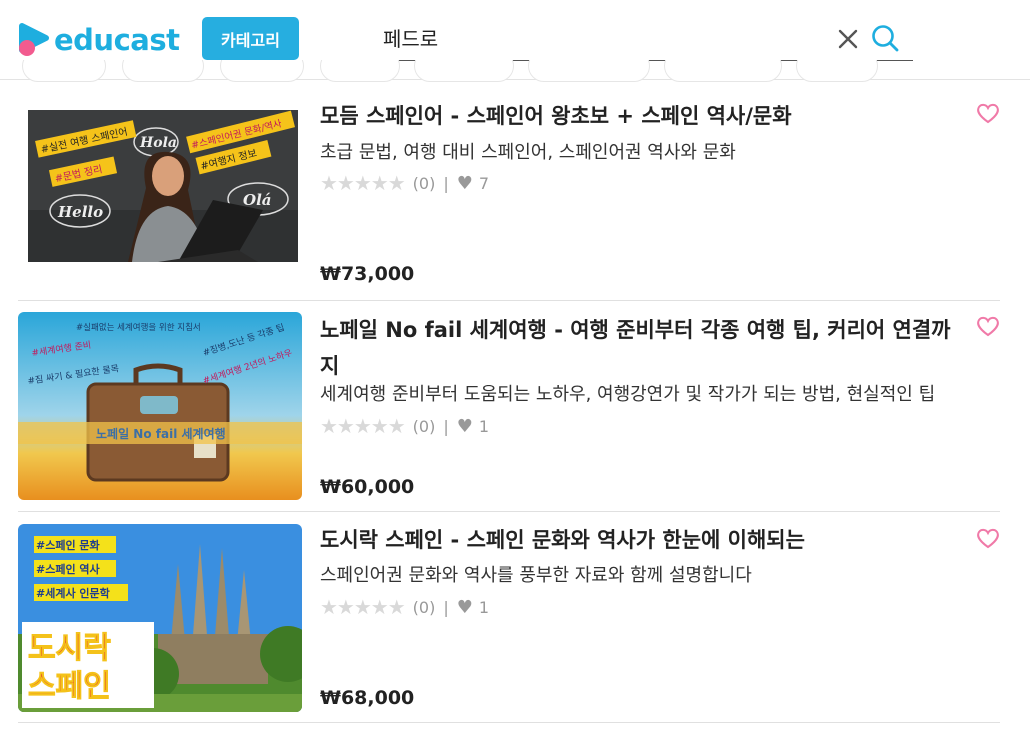  What do you see at coordinates (69, 686) in the screenshot?
I see `thumb-title-line: 스페인` at bounding box center [69, 686].